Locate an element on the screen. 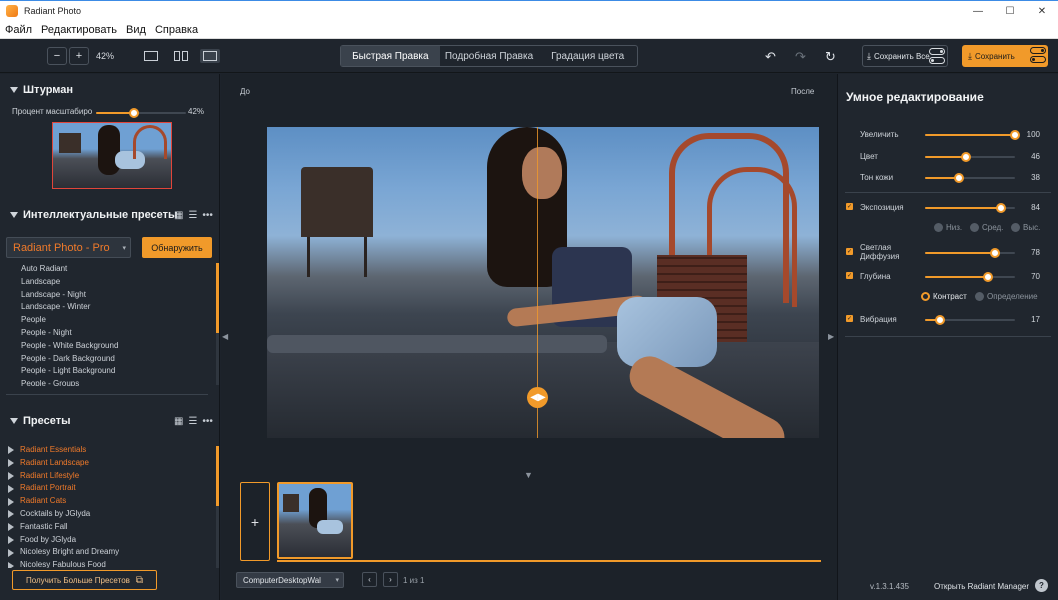  collapse-right-panel-icon: ▶ is located at coordinates (831, 336).